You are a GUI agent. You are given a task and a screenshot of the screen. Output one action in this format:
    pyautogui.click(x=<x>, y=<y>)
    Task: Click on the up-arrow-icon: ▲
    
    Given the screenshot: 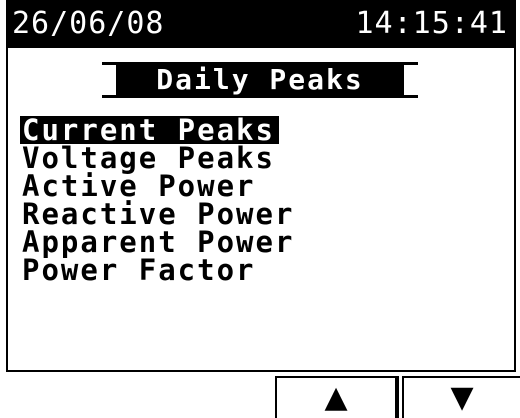 What is the action you would take?
    pyautogui.click(x=336, y=397)
    